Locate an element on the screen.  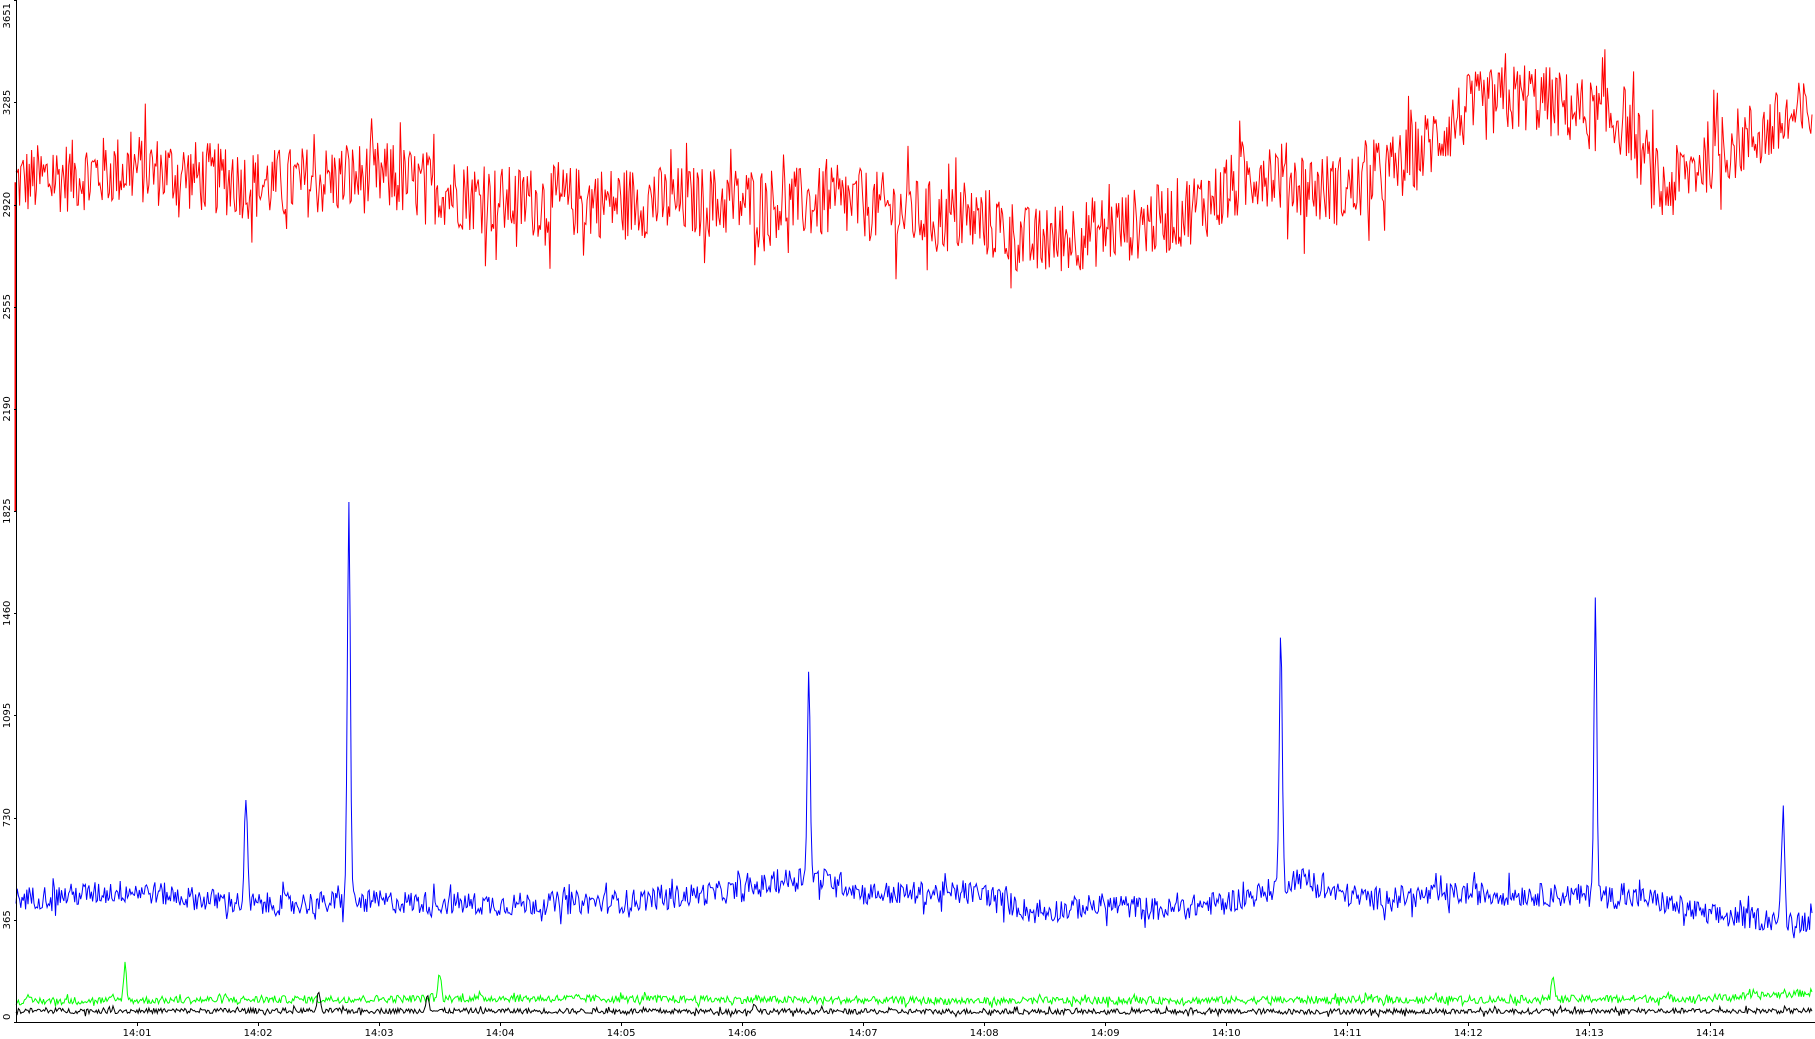
y-tick-label: 1825 is located at coordinates (7, 510).